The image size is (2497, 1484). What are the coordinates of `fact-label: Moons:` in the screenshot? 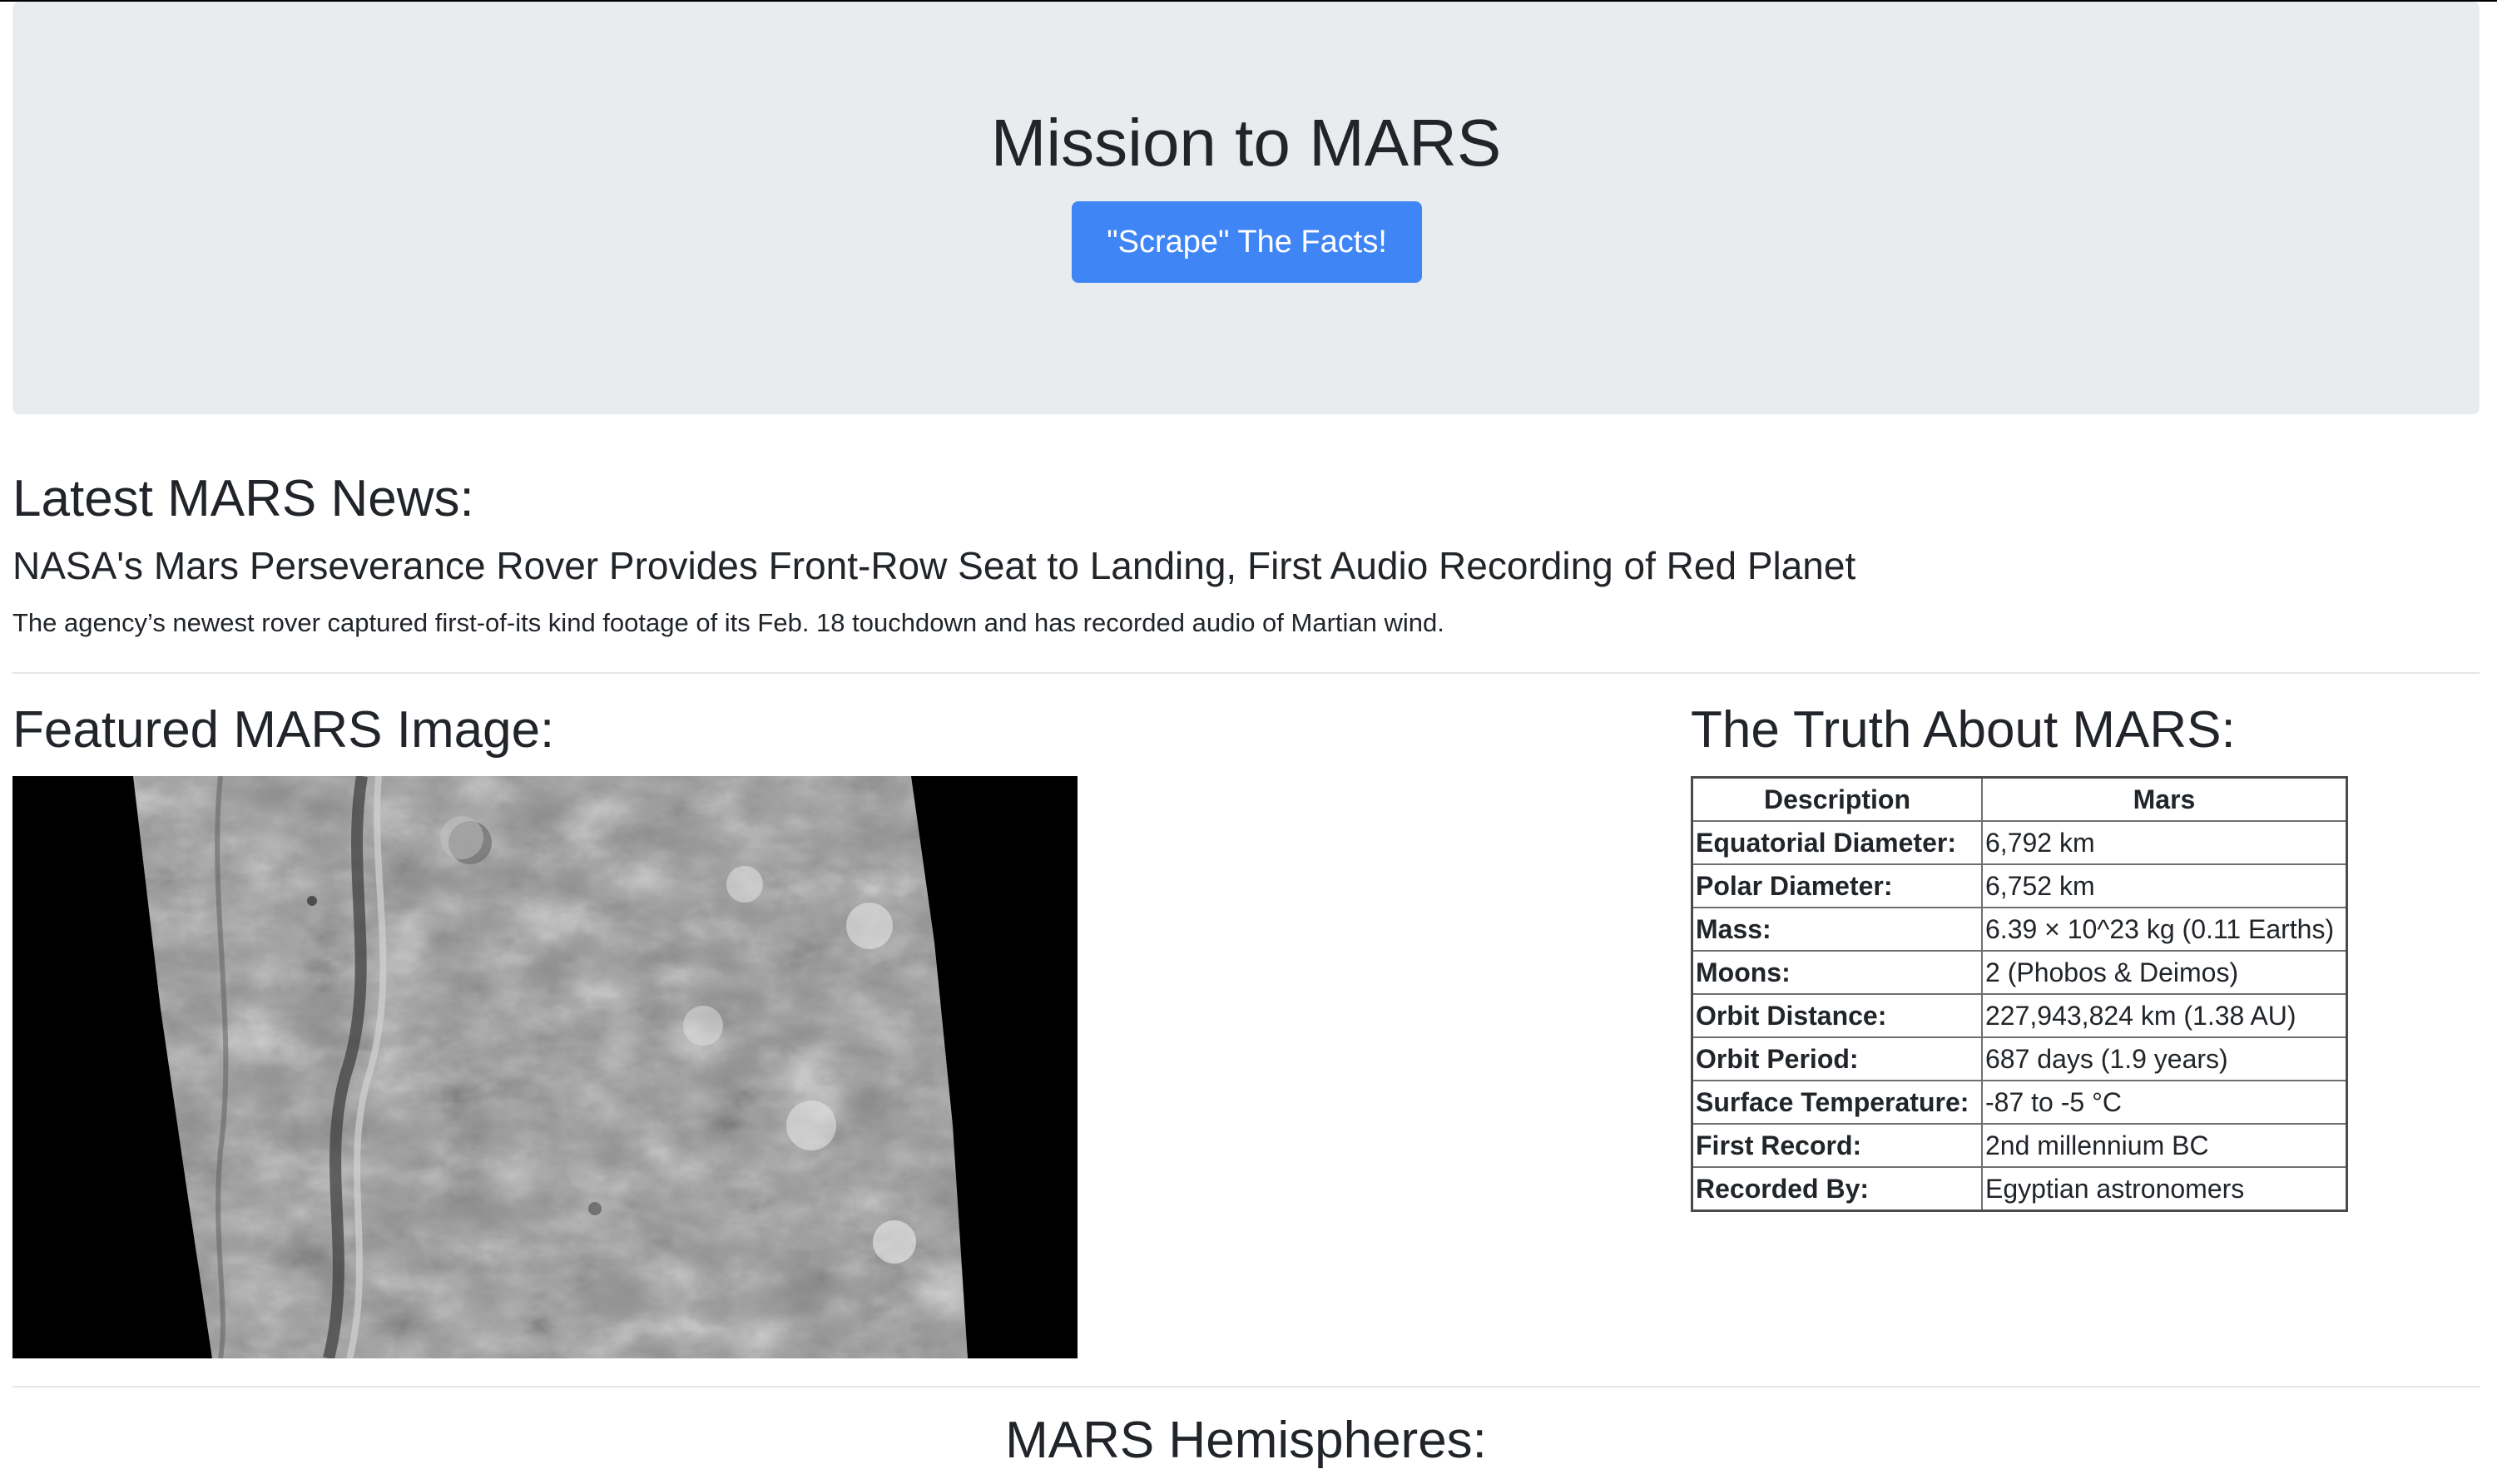 It's located at (1837, 972).